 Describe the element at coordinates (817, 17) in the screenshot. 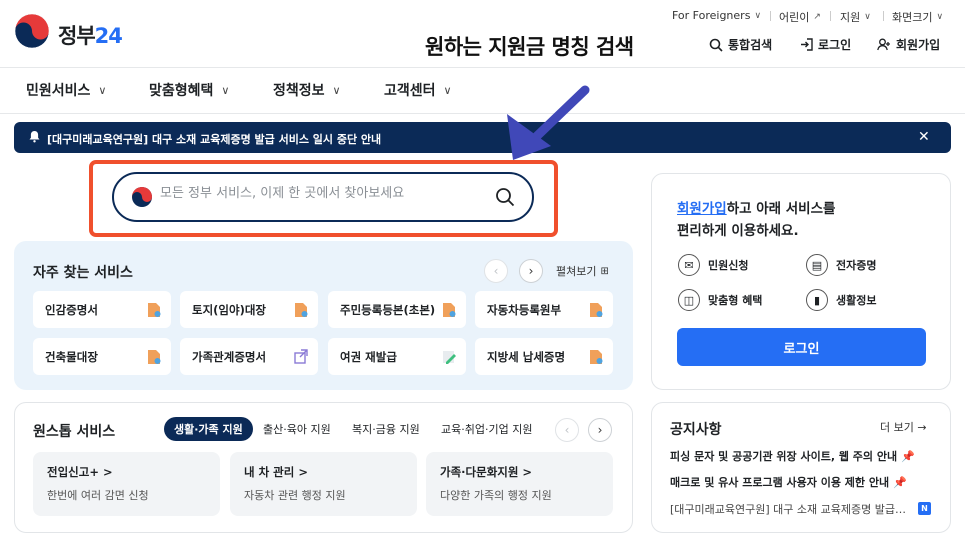

I see `external-link-icon: ↗` at that location.